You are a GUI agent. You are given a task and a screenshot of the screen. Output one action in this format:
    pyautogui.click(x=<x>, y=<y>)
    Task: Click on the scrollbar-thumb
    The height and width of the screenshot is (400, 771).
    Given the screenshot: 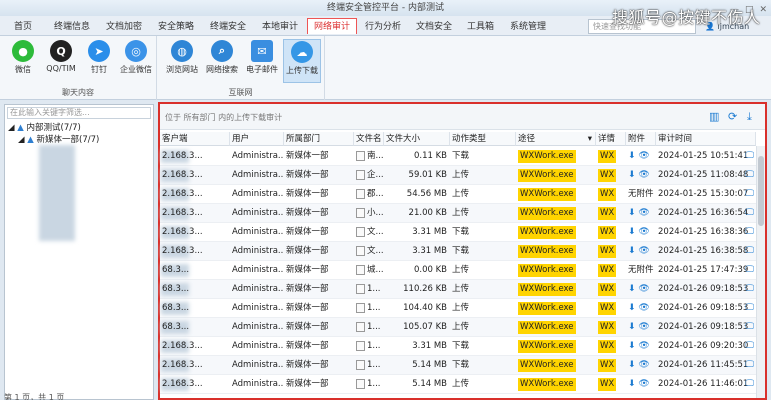 What is the action you would take?
    pyautogui.click(x=761, y=191)
    